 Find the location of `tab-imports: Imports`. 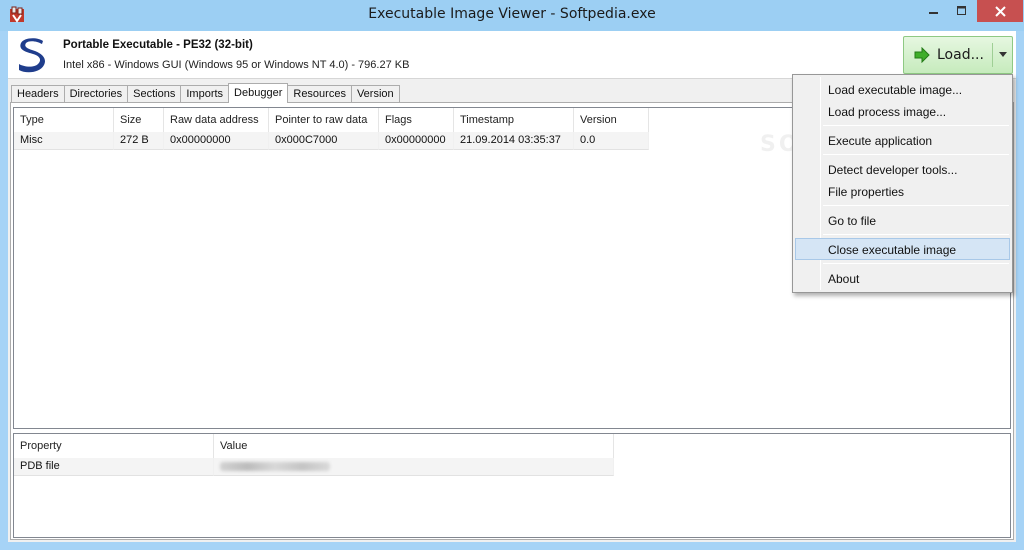

tab-imports: Imports is located at coordinates (205, 94).